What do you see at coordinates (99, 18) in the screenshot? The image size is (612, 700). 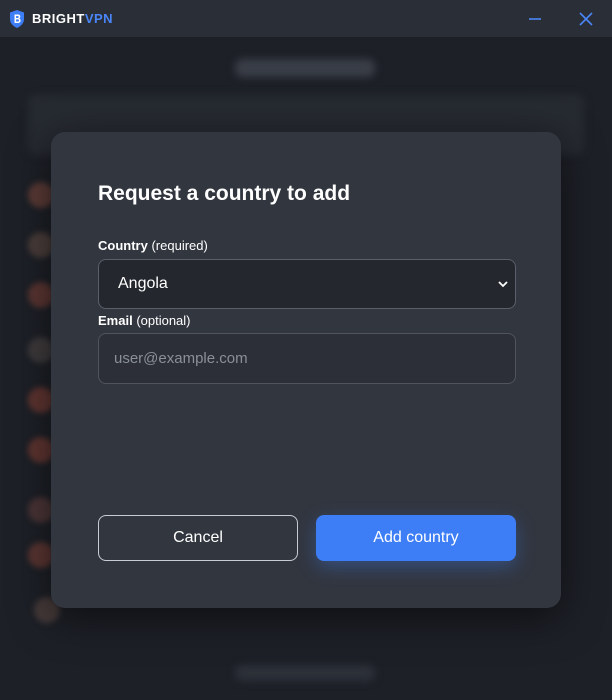 I see `brand-name-vpn: VPN` at bounding box center [99, 18].